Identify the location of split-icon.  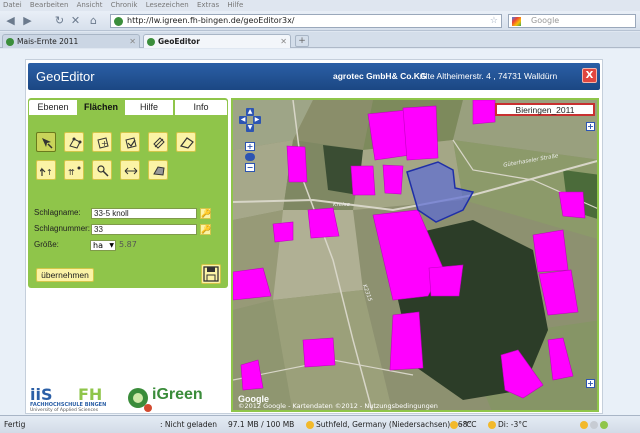
(102, 170).